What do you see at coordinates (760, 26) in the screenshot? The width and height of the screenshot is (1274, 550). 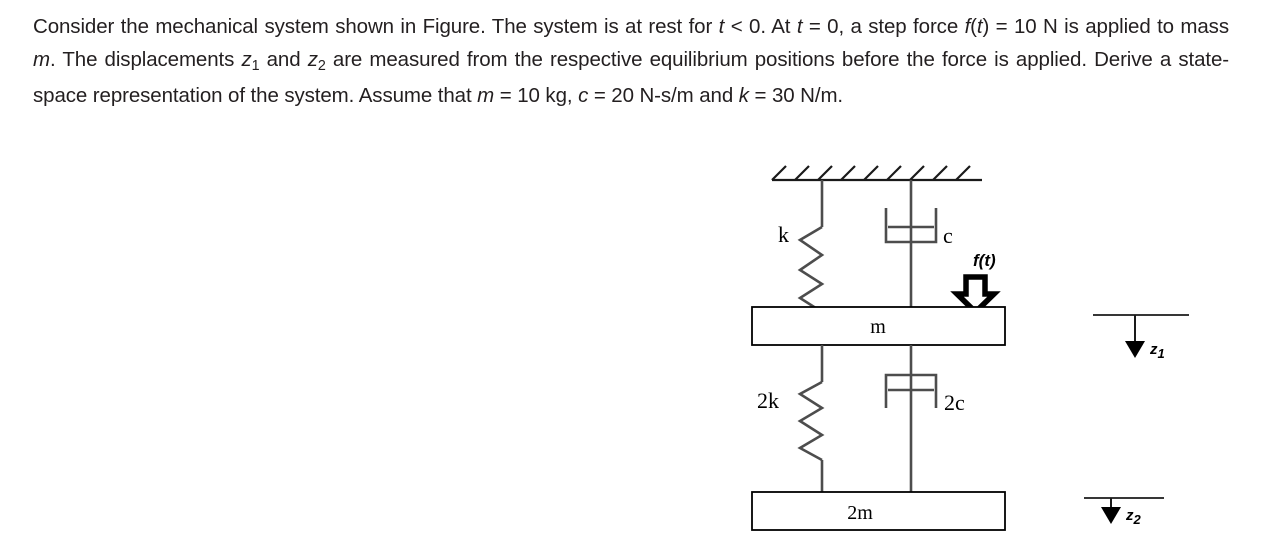 I see `text-run: < 0. At` at bounding box center [760, 26].